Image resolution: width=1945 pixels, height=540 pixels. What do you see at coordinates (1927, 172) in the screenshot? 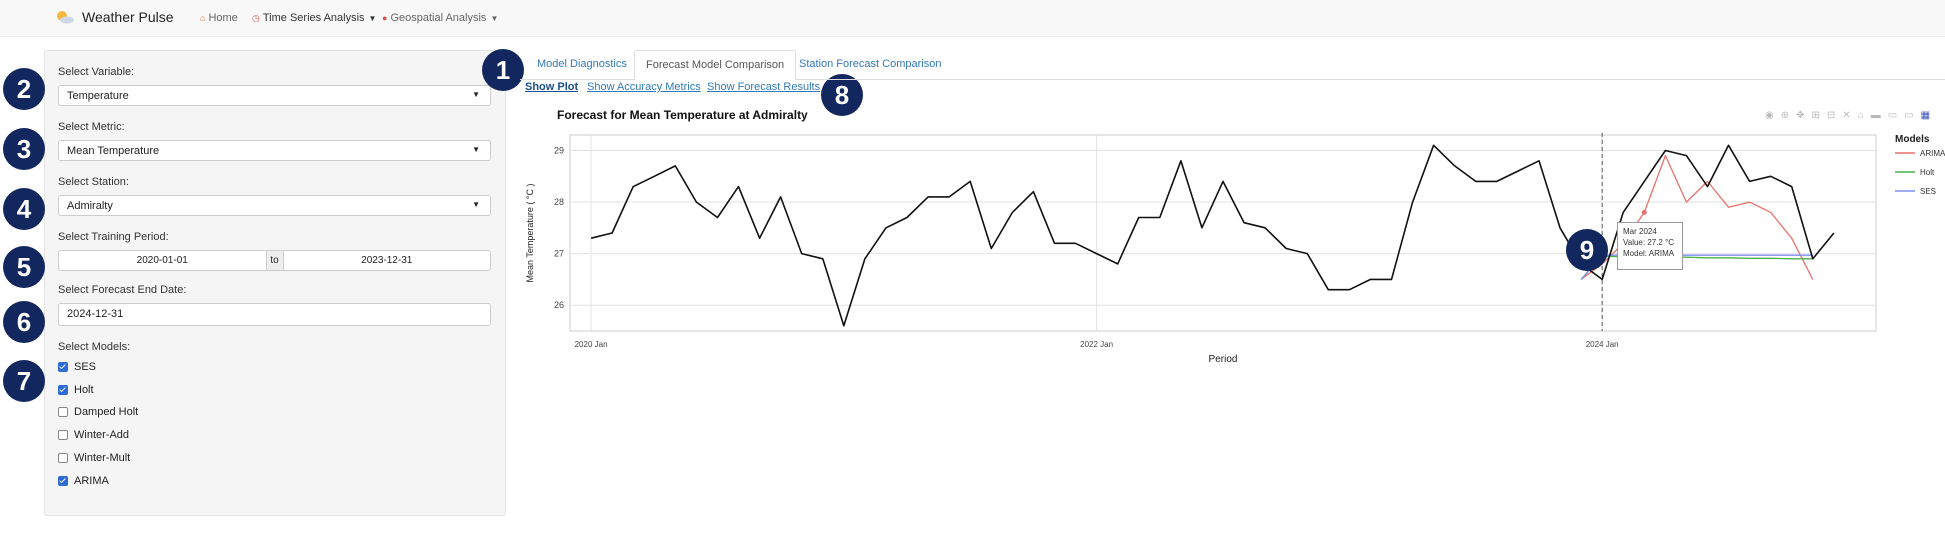
I see `legend-label: Holt` at bounding box center [1927, 172].